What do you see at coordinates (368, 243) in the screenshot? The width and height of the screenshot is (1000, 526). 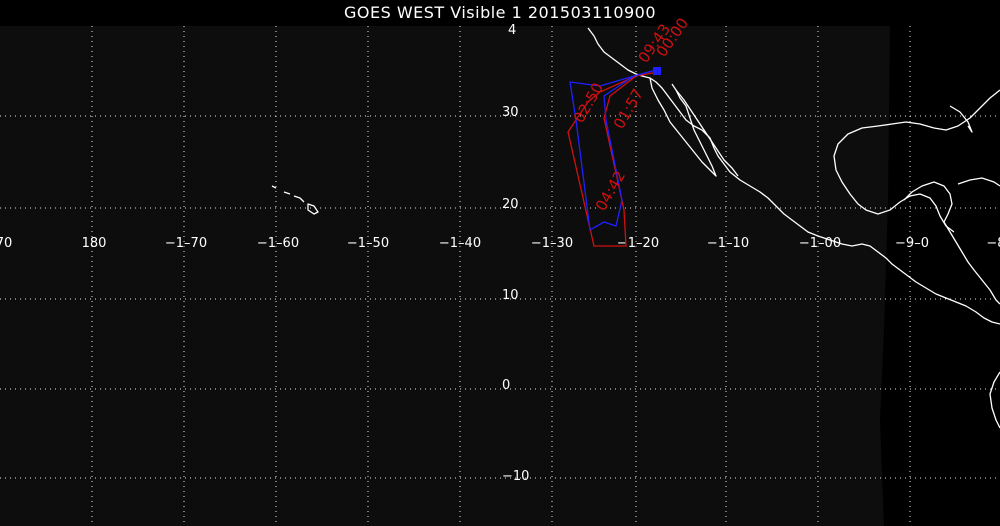 I see `lon-label: −1–50` at bounding box center [368, 243].